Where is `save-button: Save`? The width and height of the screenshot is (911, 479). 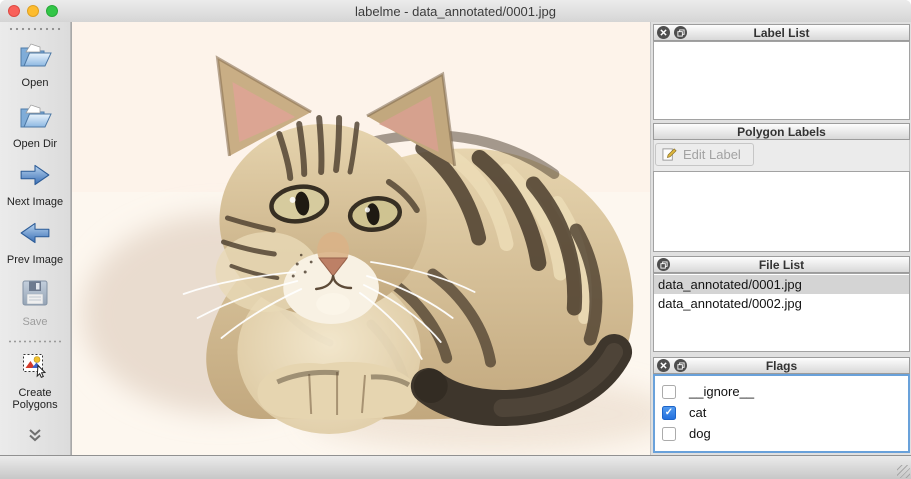
save-button: Save is located at coordinates (35, 303).